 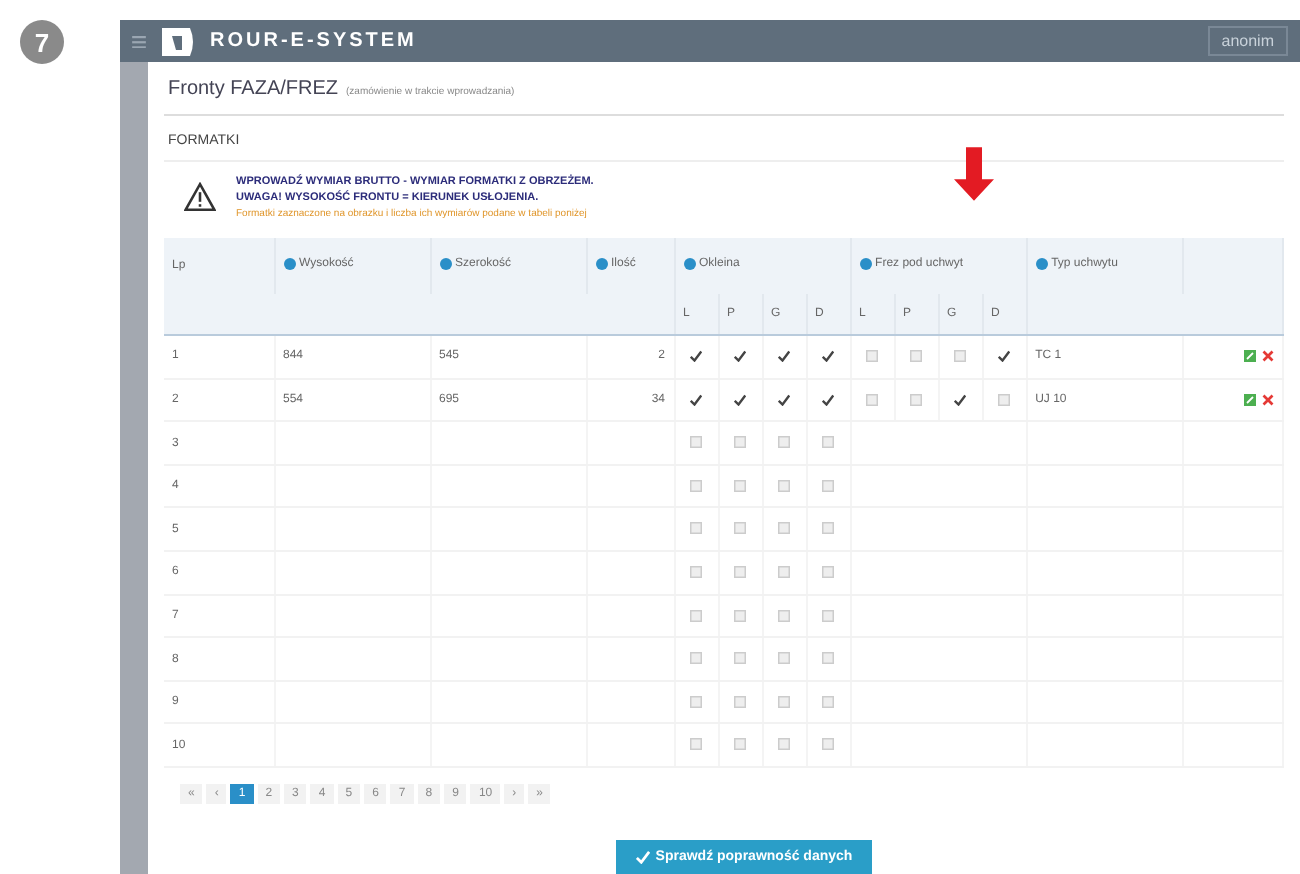 I want to click on user-menu: anonim, so click(x=1247, y=41).